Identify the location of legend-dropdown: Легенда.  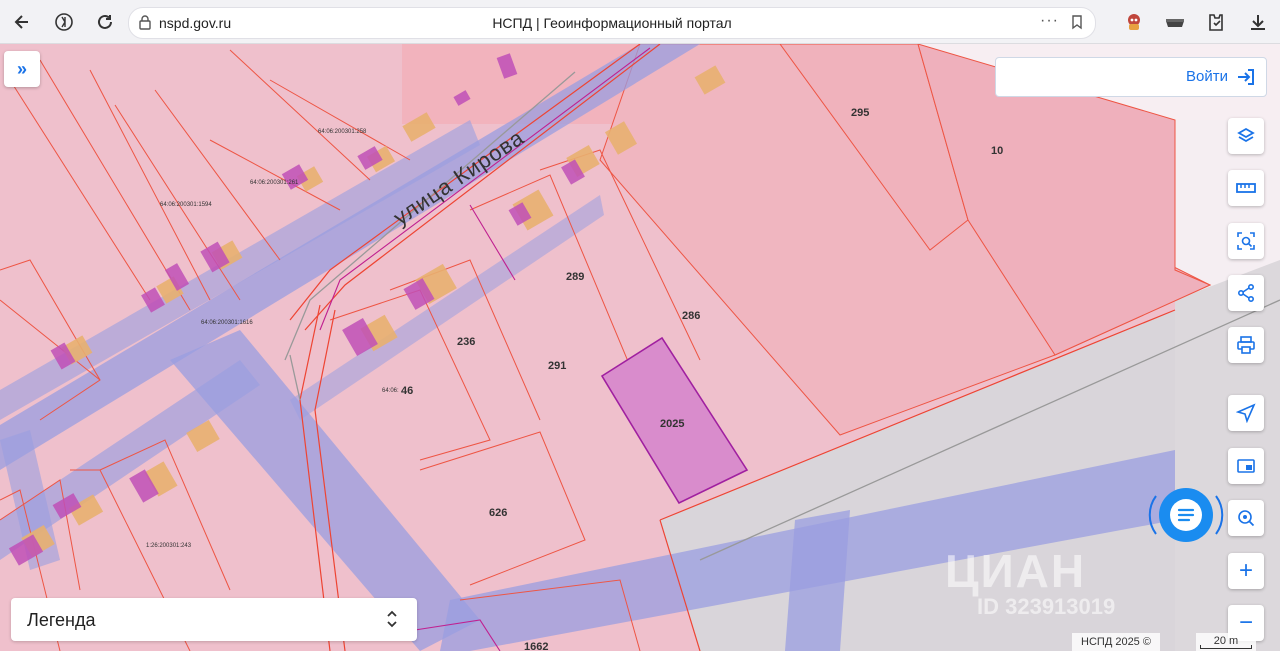
(214, 619).